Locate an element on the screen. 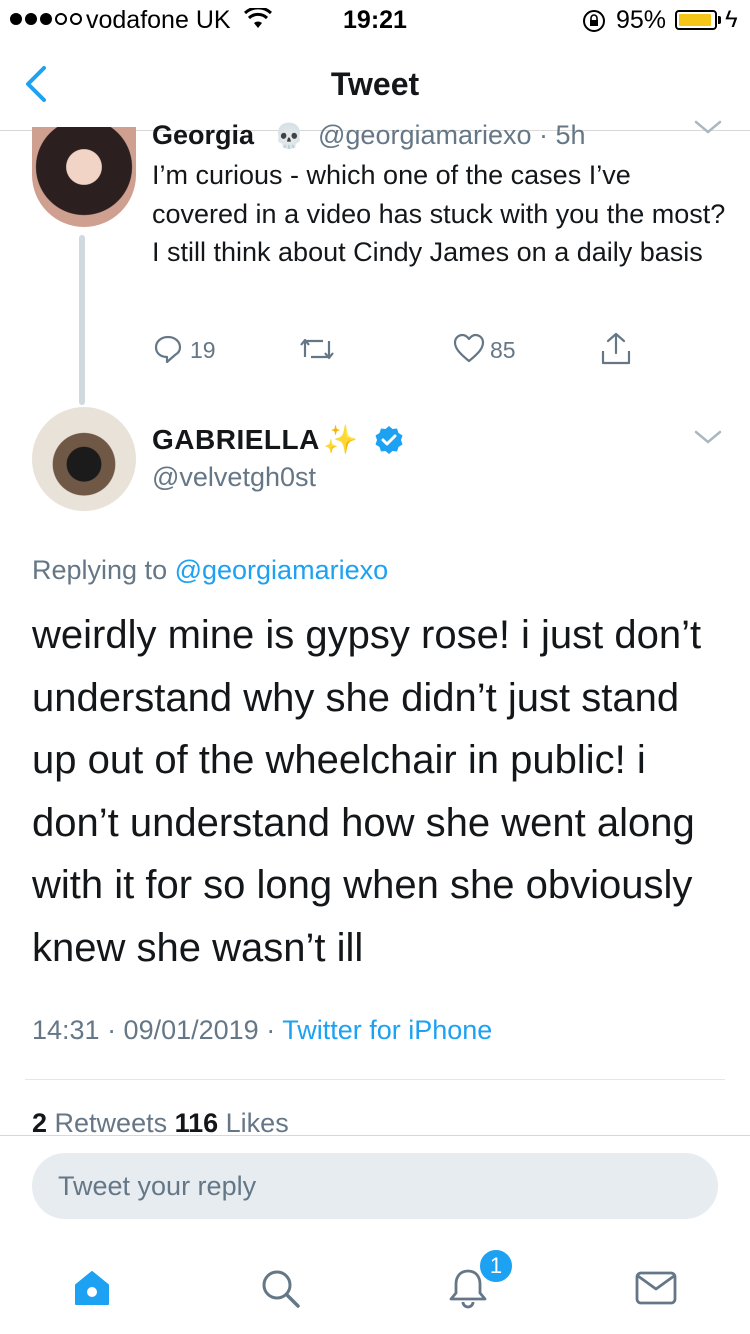 The width and height of the screenshot is (750, 1334). reply-count: 19 is located at coordinates (203, 350).